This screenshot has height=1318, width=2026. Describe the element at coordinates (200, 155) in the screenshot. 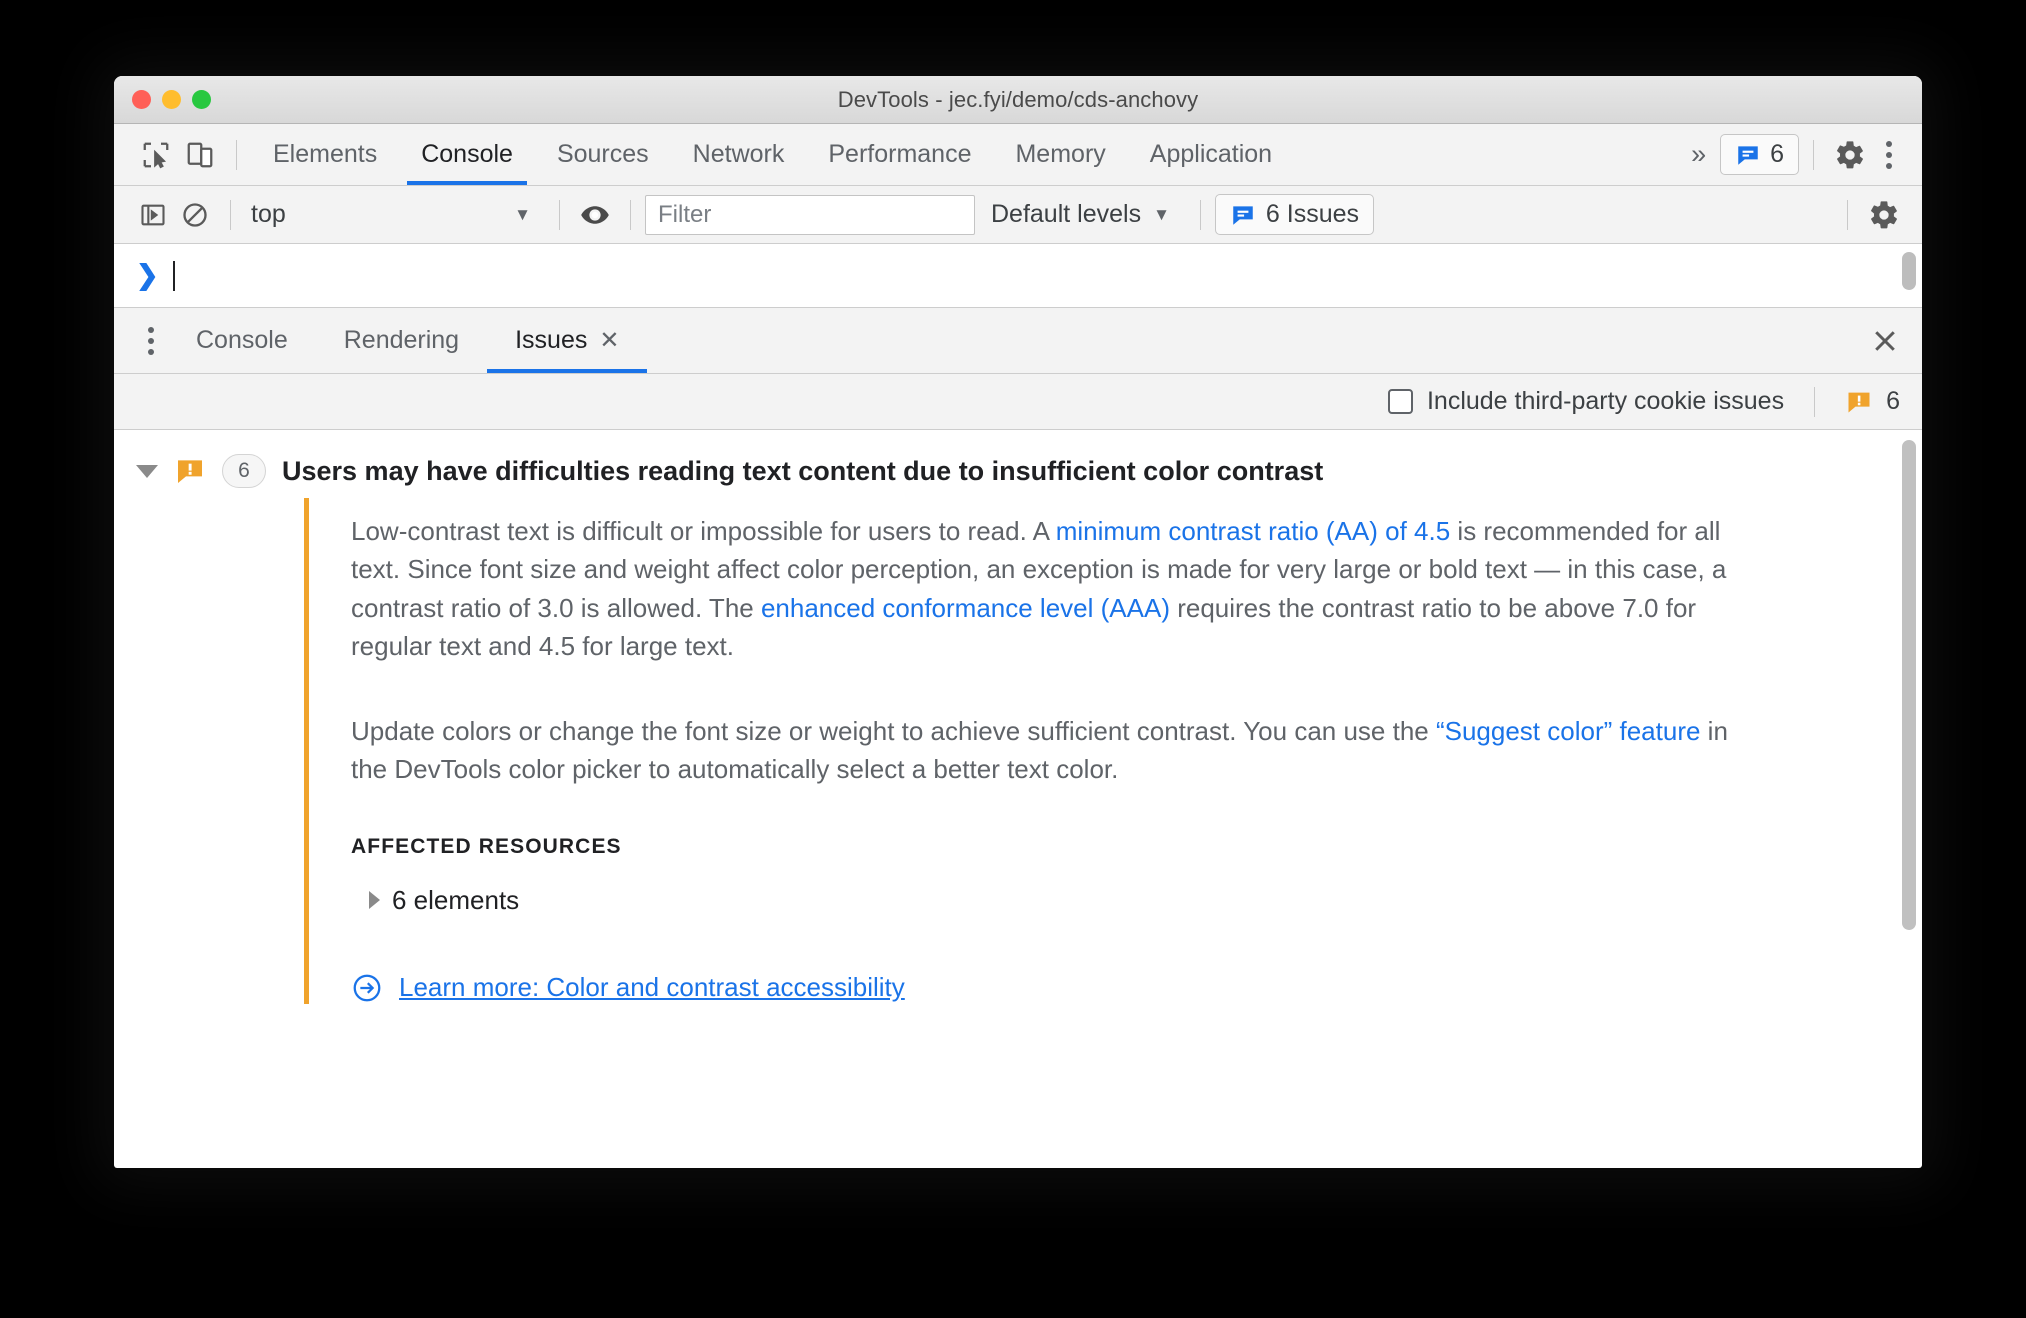

I see `device-toolbar-icon` at that location.